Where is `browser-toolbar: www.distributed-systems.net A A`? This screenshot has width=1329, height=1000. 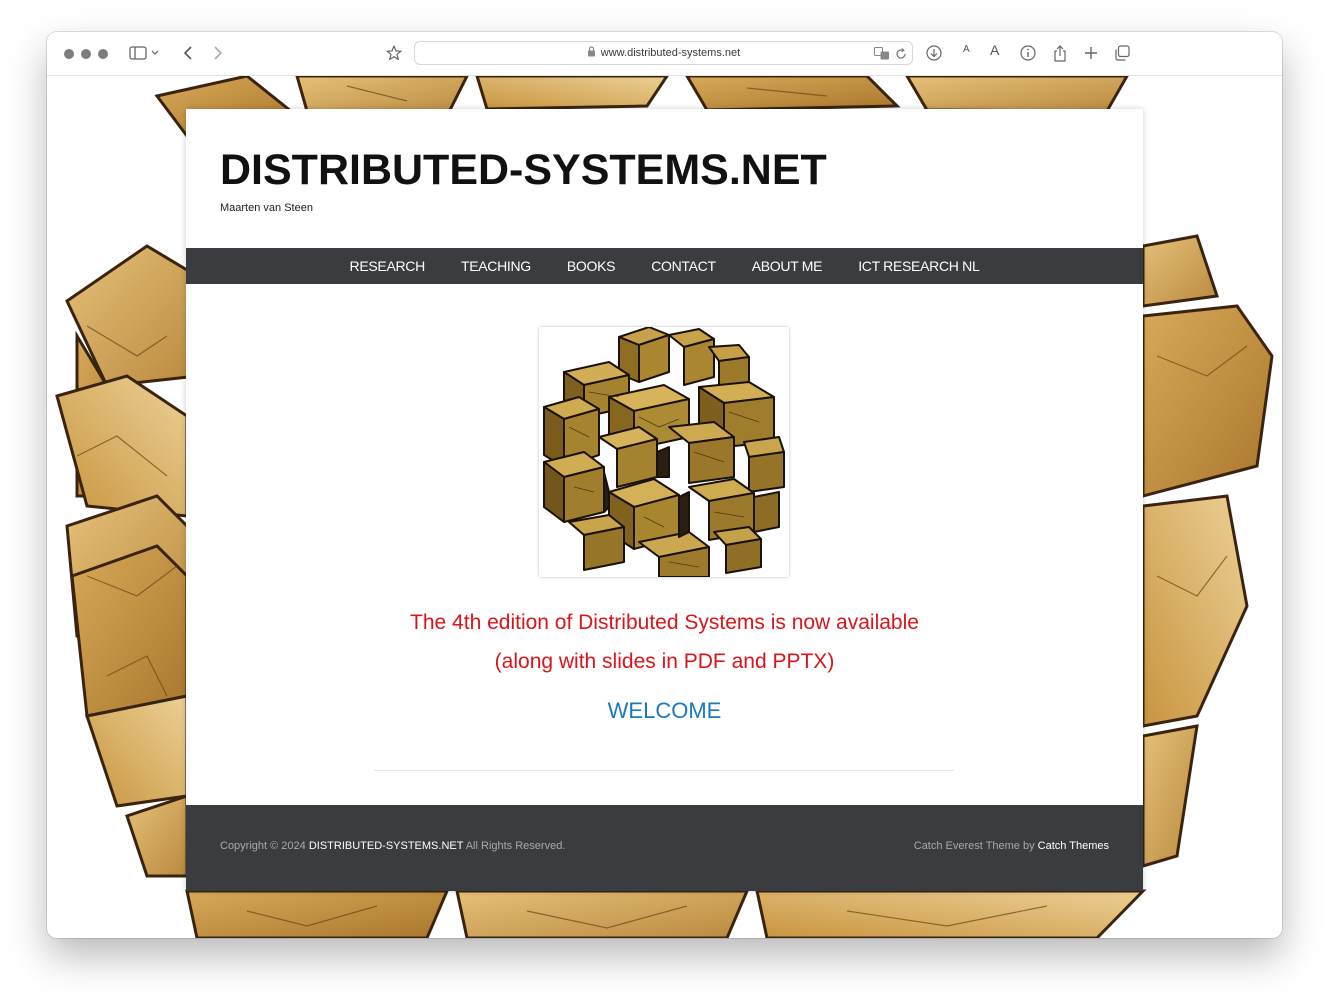 browser-toolbar: www.distributed-systems.net A A is located at coordinates (664, 54).